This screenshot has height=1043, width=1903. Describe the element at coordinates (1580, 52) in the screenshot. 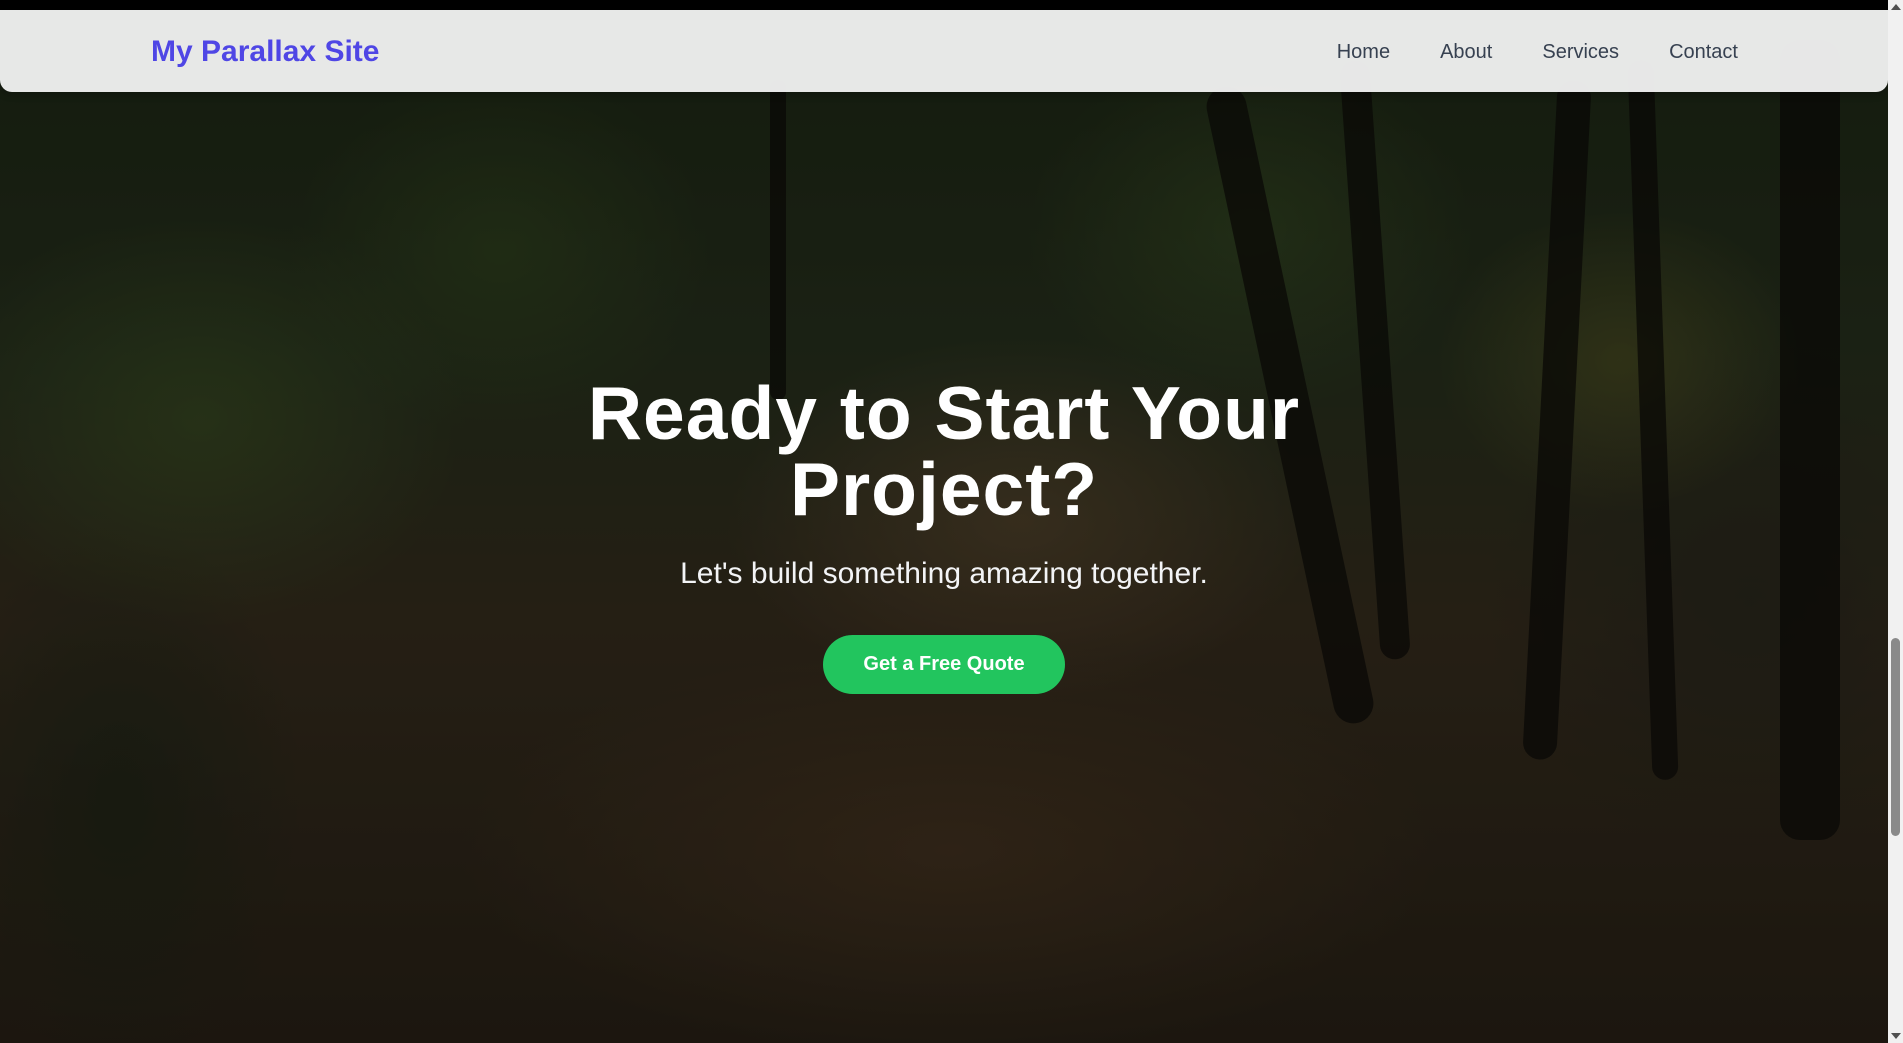

I see `nav-link-services: Services` at that location.